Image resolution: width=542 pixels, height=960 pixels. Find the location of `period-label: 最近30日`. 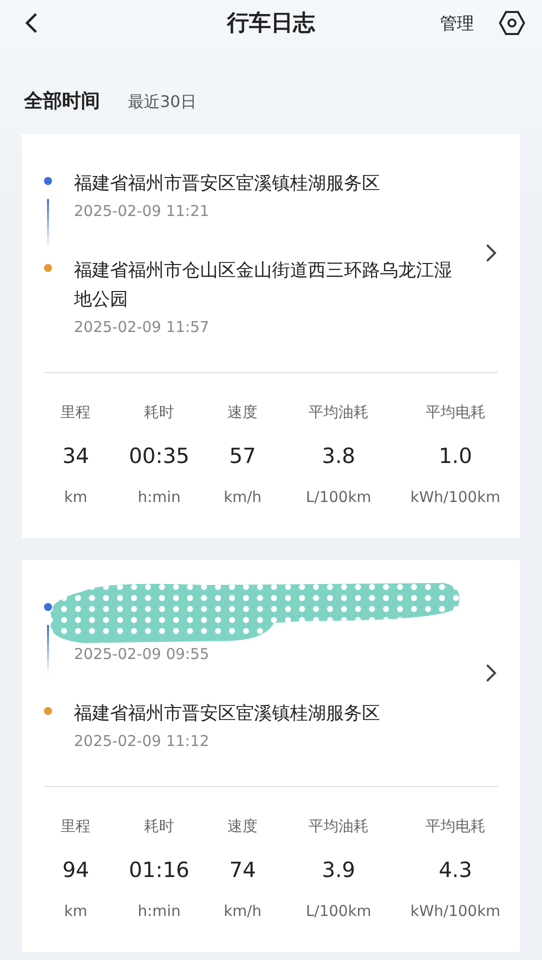

period-label: 最近30日 is located at coordinates (162, 102).